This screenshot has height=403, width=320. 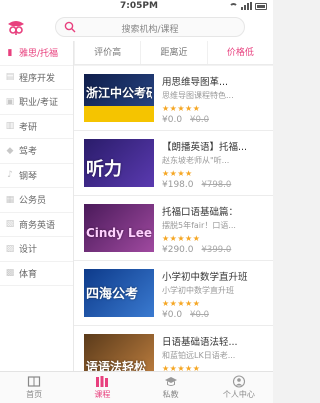 I want to click on graduation-cap-icon, so click(x=170, y=381).